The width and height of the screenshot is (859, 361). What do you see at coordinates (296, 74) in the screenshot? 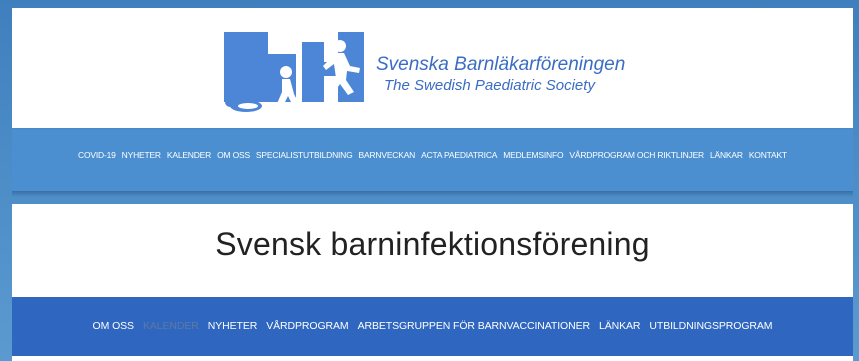
I see `children-running-logo-icon` at bounding box center [296, 74].